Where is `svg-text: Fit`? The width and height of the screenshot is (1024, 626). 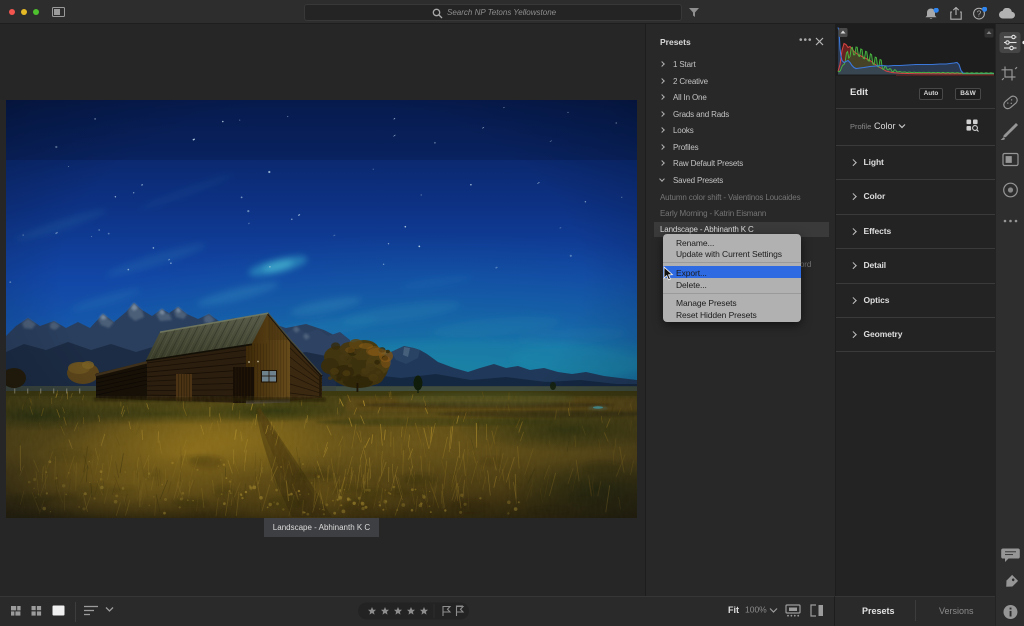 svg-text: Fit is located at coordinates (733, 610).